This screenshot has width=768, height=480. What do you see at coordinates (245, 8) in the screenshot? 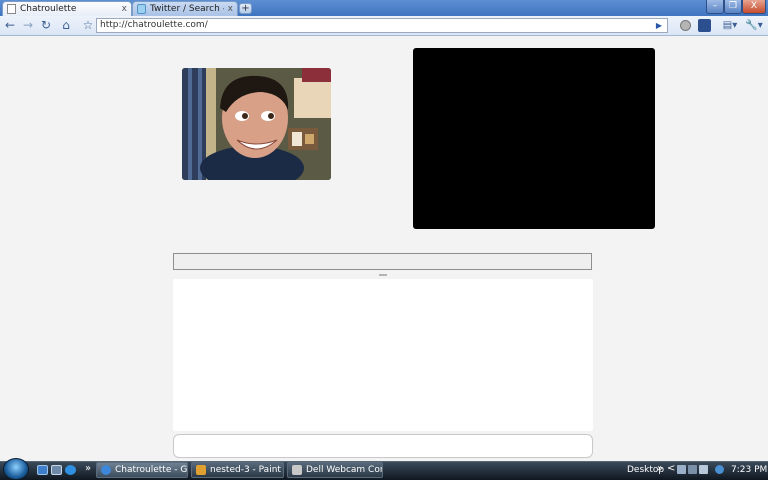
I see `new-tab-button: +` at bounding box center [245, 8].